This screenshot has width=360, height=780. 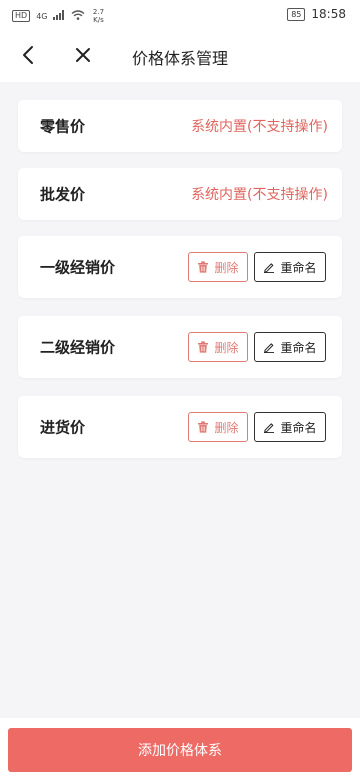 I want to click on price-item-retail: 零售价 系统内置(不支持操作), so click(x=180, y=126).